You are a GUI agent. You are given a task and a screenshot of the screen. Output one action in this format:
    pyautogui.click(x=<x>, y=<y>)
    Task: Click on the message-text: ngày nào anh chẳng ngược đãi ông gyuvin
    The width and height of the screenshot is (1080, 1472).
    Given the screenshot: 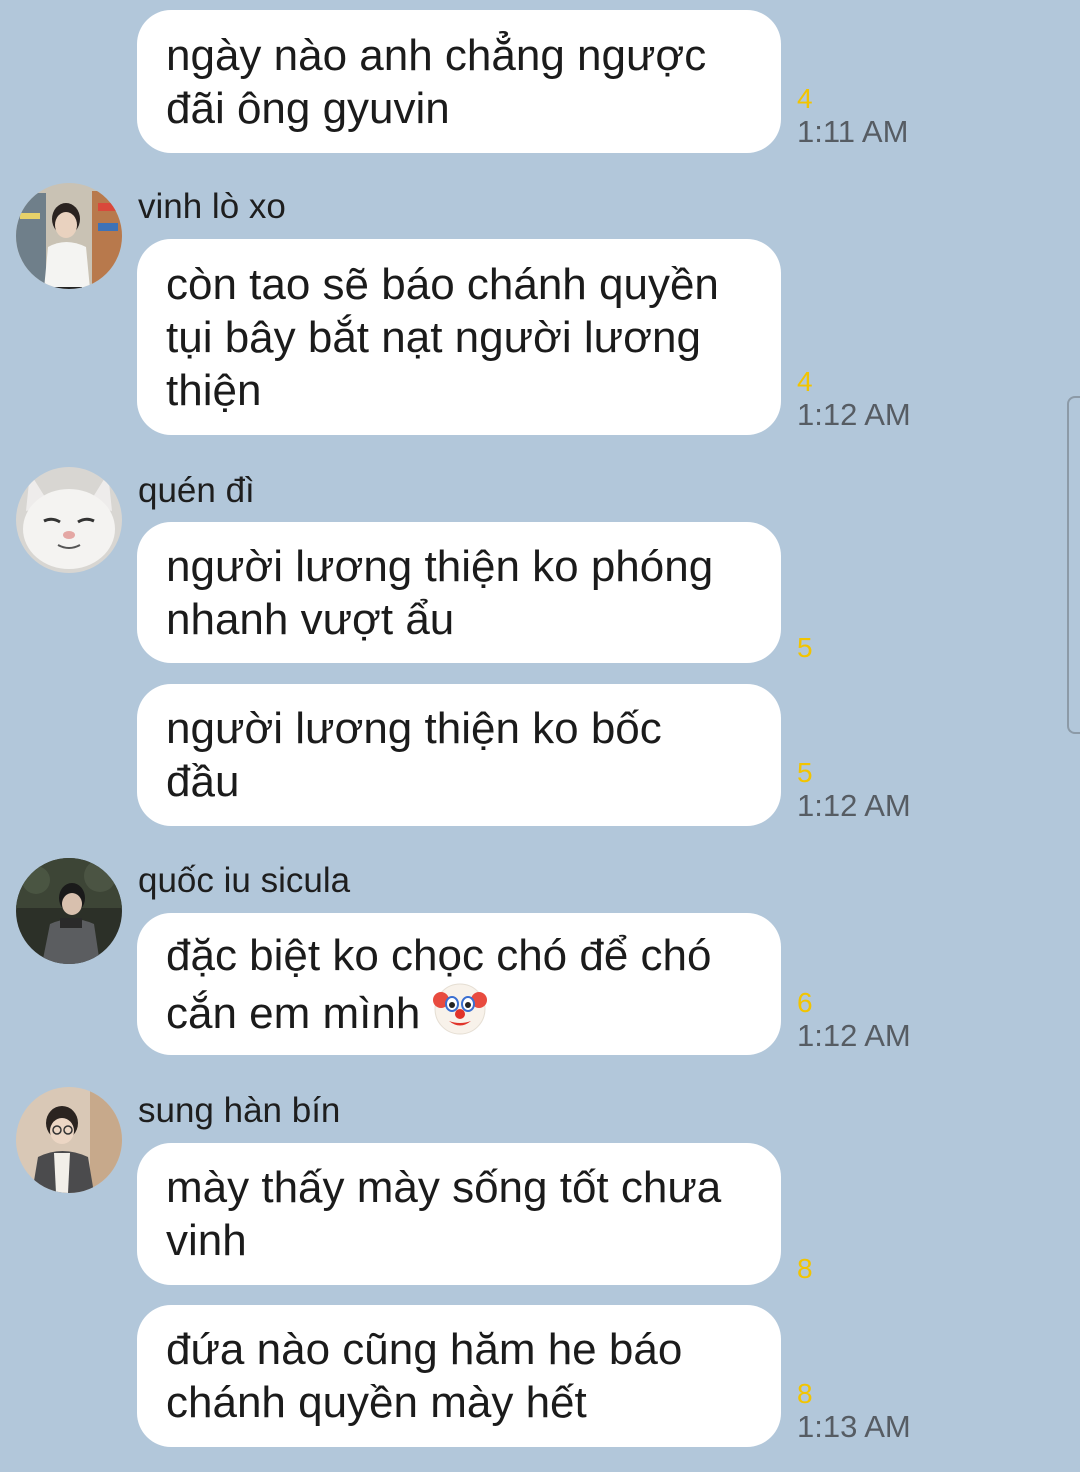 What is the action you would take?
    pyautogui.click(x=436, y=81)
    